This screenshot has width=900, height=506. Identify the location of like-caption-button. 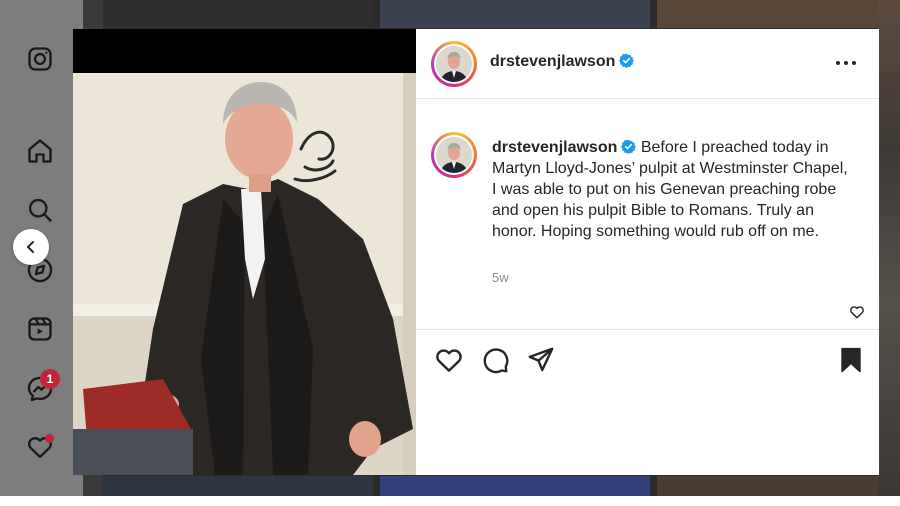
(857, 312).